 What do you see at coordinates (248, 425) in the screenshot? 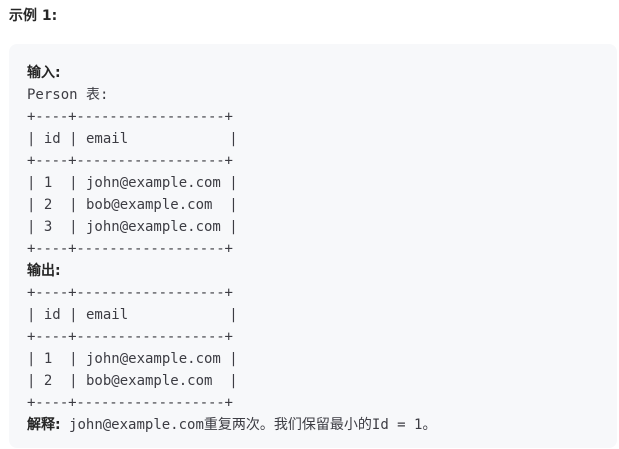
I see `explanation-text: john@example.com重复两次。我们保留最小的Id = 1。` at bounding box center [248, 425].